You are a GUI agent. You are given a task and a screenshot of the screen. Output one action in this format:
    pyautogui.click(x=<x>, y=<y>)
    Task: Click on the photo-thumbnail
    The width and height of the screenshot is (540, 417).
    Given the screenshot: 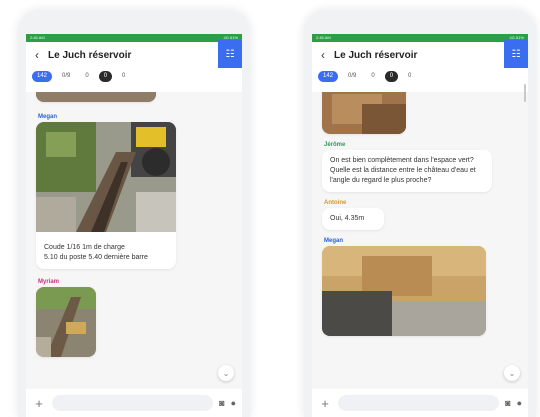 What is the action you would take?
    pyautogui.click(x=96, y=97)
    